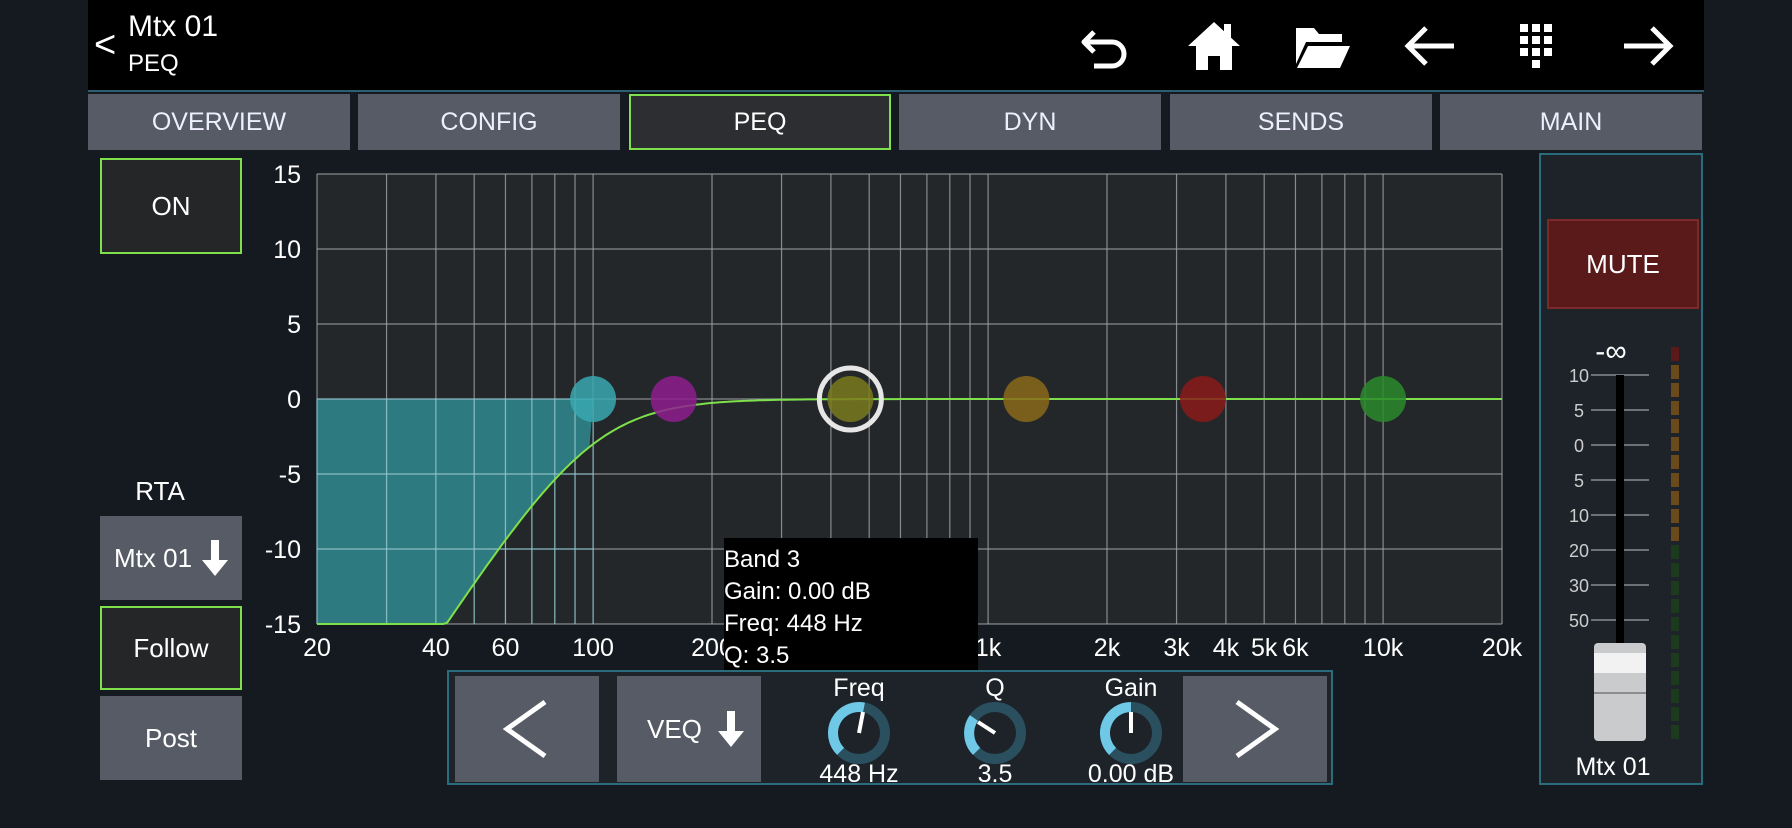 The width and height of the screenshot is (1792, 828). What do you see at coordinates (793, 623) in the screenshot?
I see `tooltip-freq: Freq: 448 Hz` at bounding box center [793, 623].